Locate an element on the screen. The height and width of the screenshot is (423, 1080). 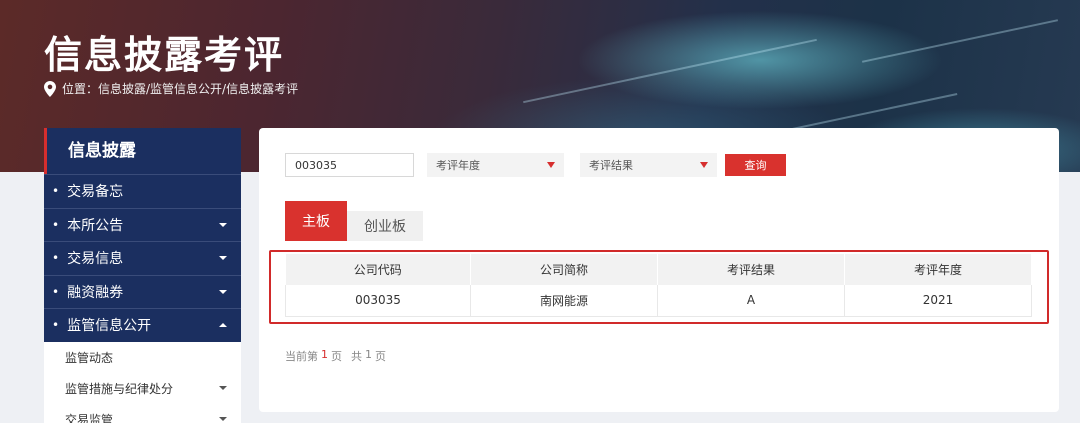
sidebar-subitem-label: 监管措施与纪律处分 is located at coordinates (119, 388).